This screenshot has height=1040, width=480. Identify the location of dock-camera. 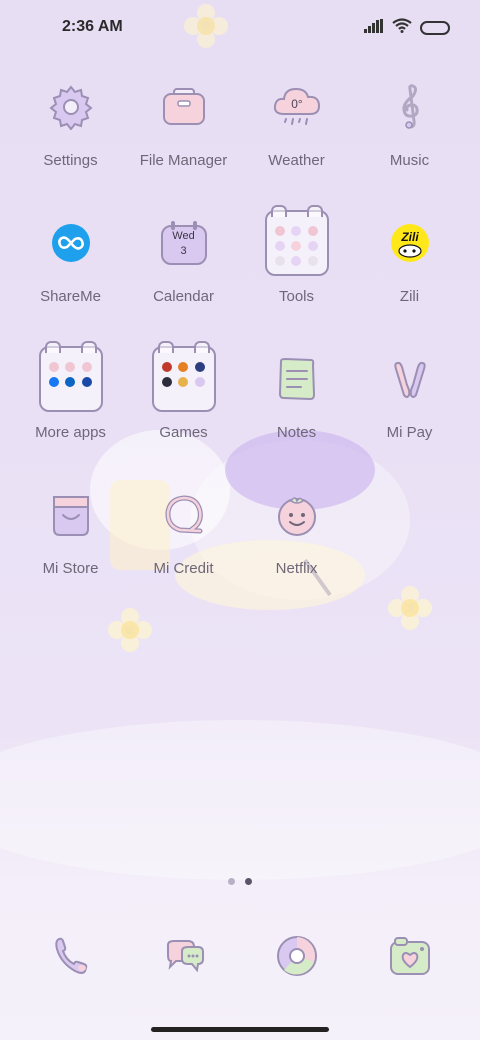
(409, 956).